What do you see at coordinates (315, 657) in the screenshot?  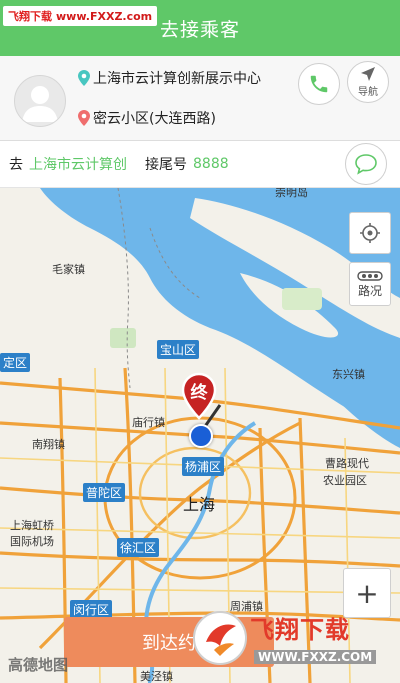 I see `watermark-sub-url: WWW.FXXZ.COM` at bounding box center [315, 657].